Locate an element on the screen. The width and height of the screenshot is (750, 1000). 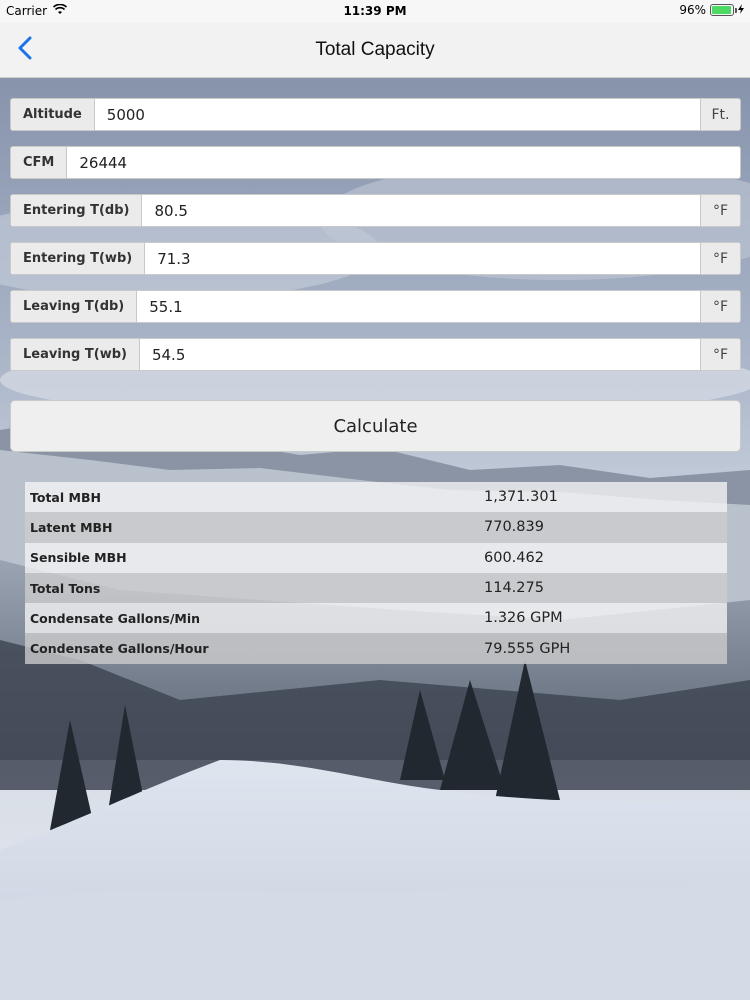
entering-tdb-input is located at coordinates (421, 210).